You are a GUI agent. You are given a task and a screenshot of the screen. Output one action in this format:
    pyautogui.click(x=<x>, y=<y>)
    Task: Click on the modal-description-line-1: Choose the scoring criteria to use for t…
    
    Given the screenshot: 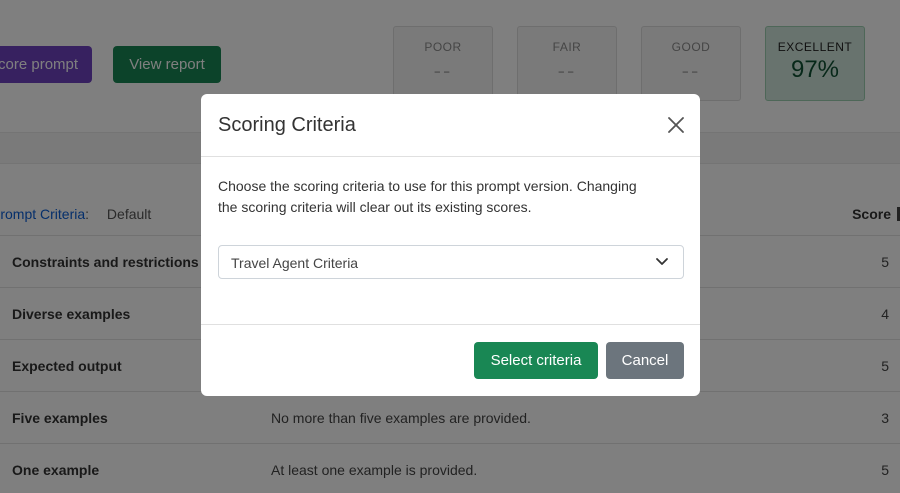 What is the action you would take?
    pyautogui.click(x=427, y=186)
    